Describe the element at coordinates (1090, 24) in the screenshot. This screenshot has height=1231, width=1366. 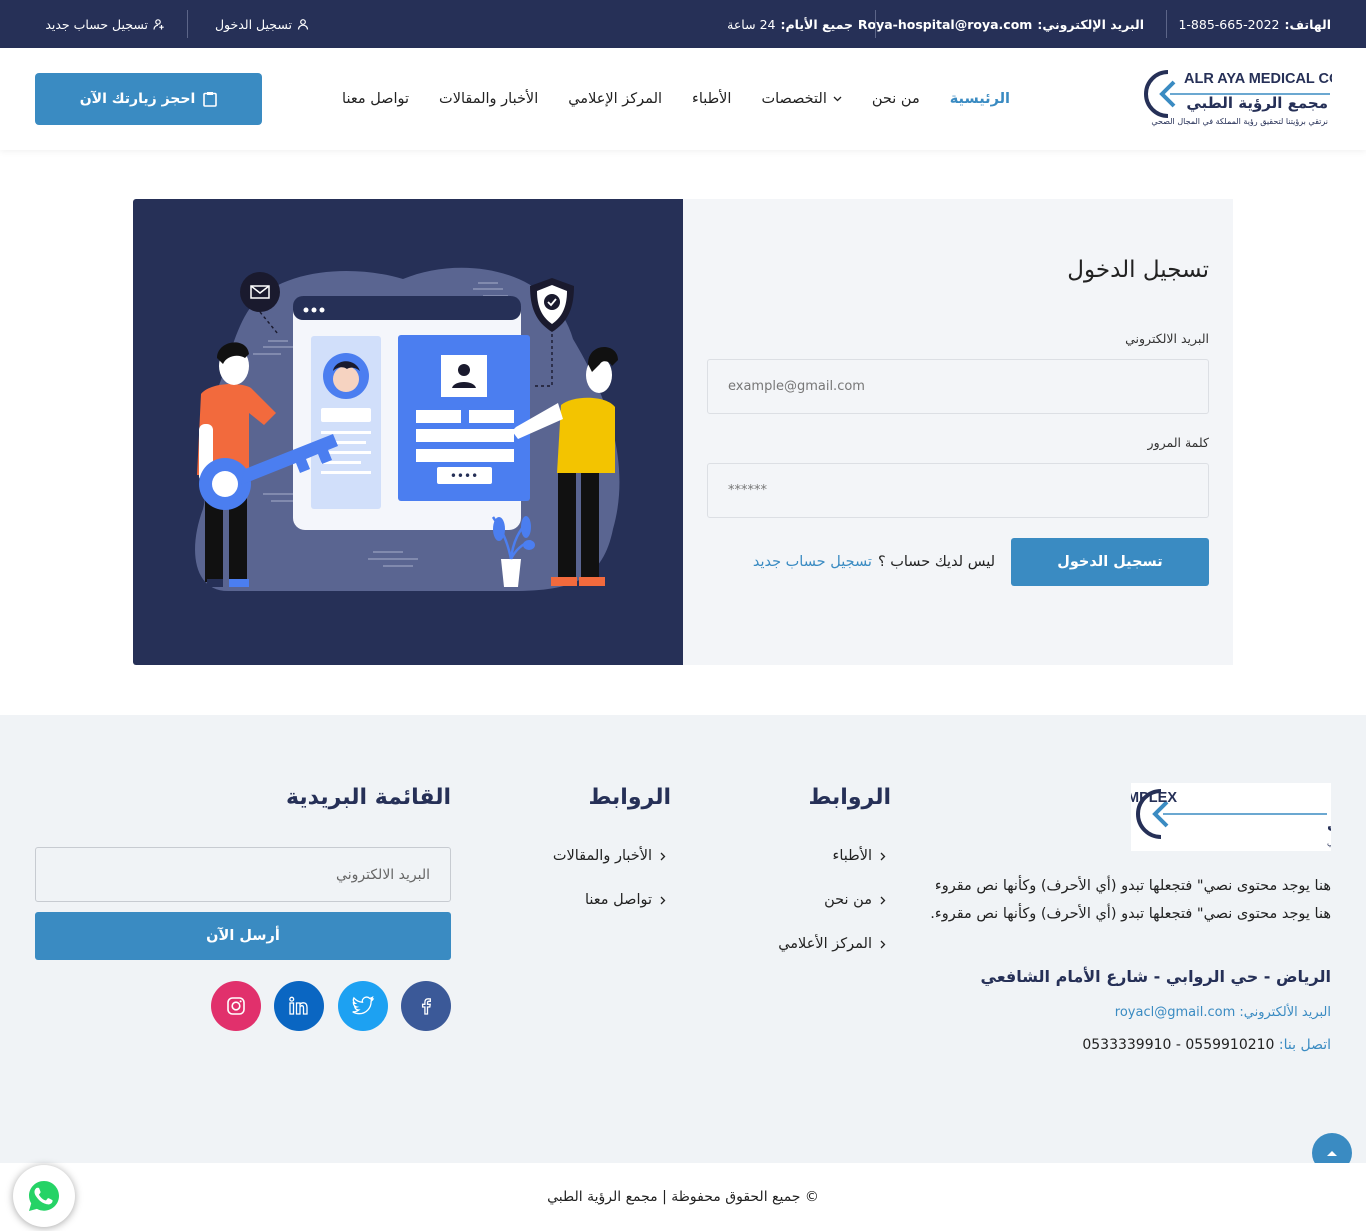
I see `topbar-email-key: البريد الإلكتروني:` at that location.